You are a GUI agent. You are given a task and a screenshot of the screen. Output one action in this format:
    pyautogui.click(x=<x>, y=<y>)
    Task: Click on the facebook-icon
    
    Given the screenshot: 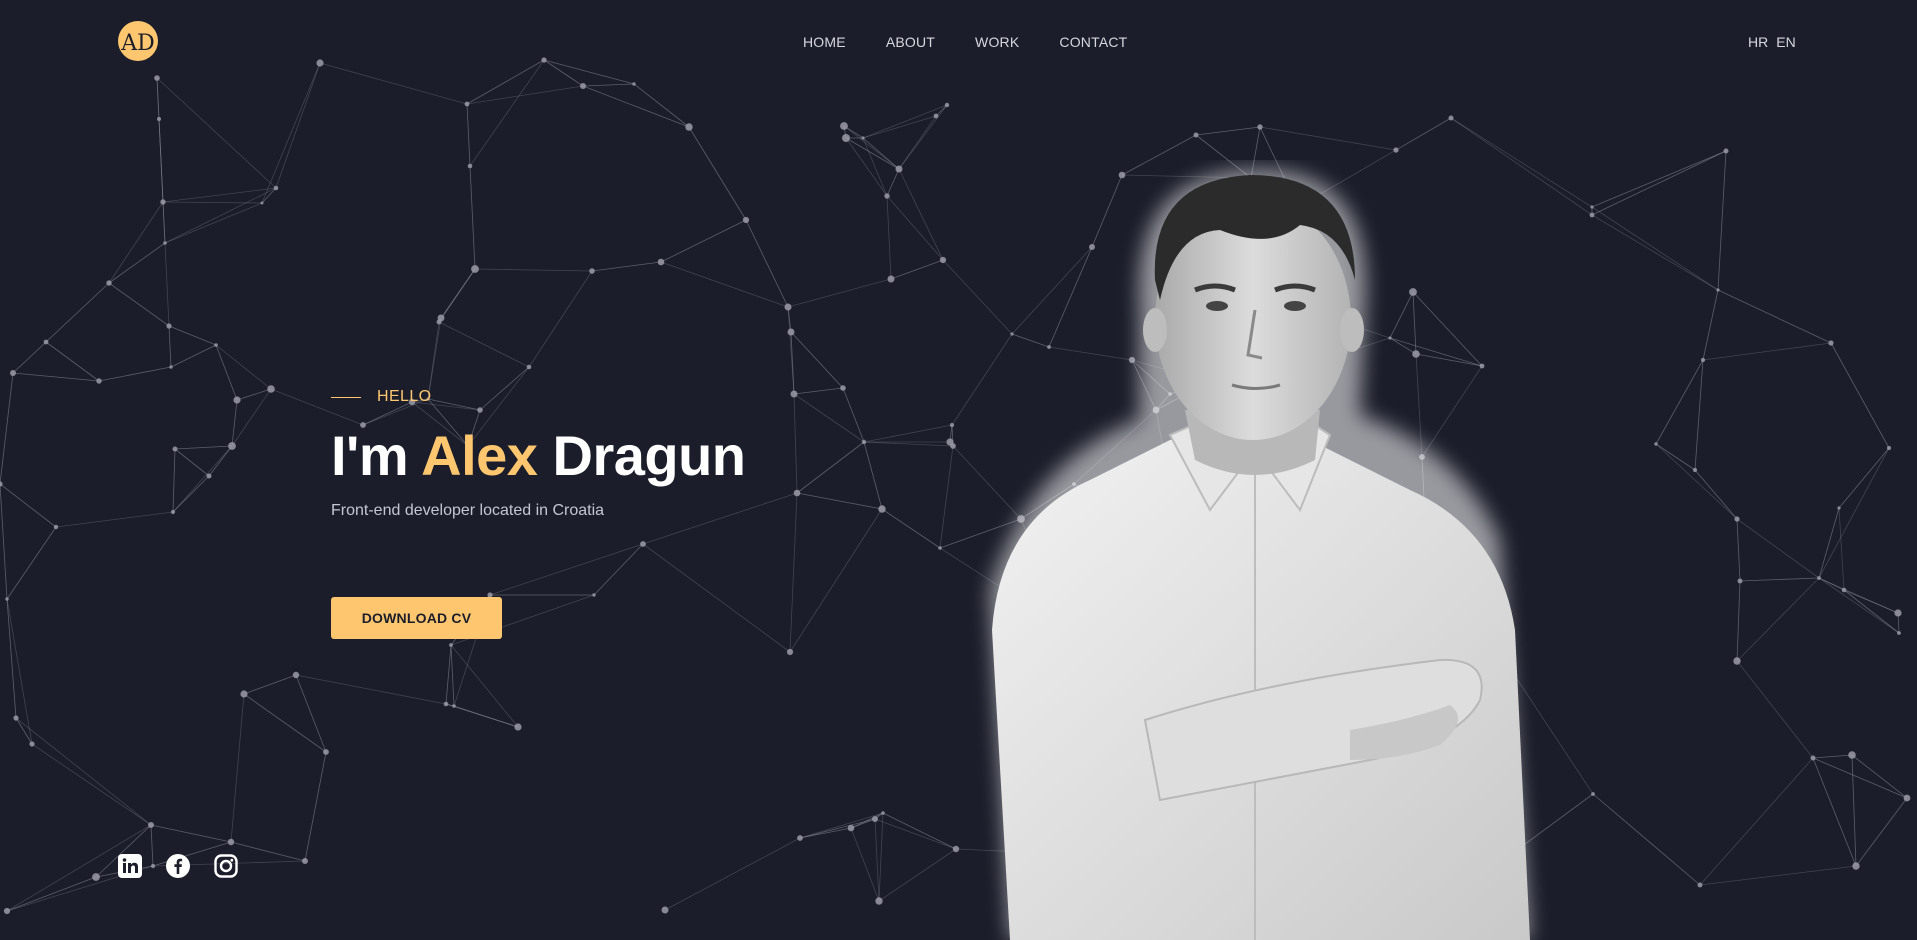 What is the action you would take?
    pyautogui.click(x=178, y=866)
    